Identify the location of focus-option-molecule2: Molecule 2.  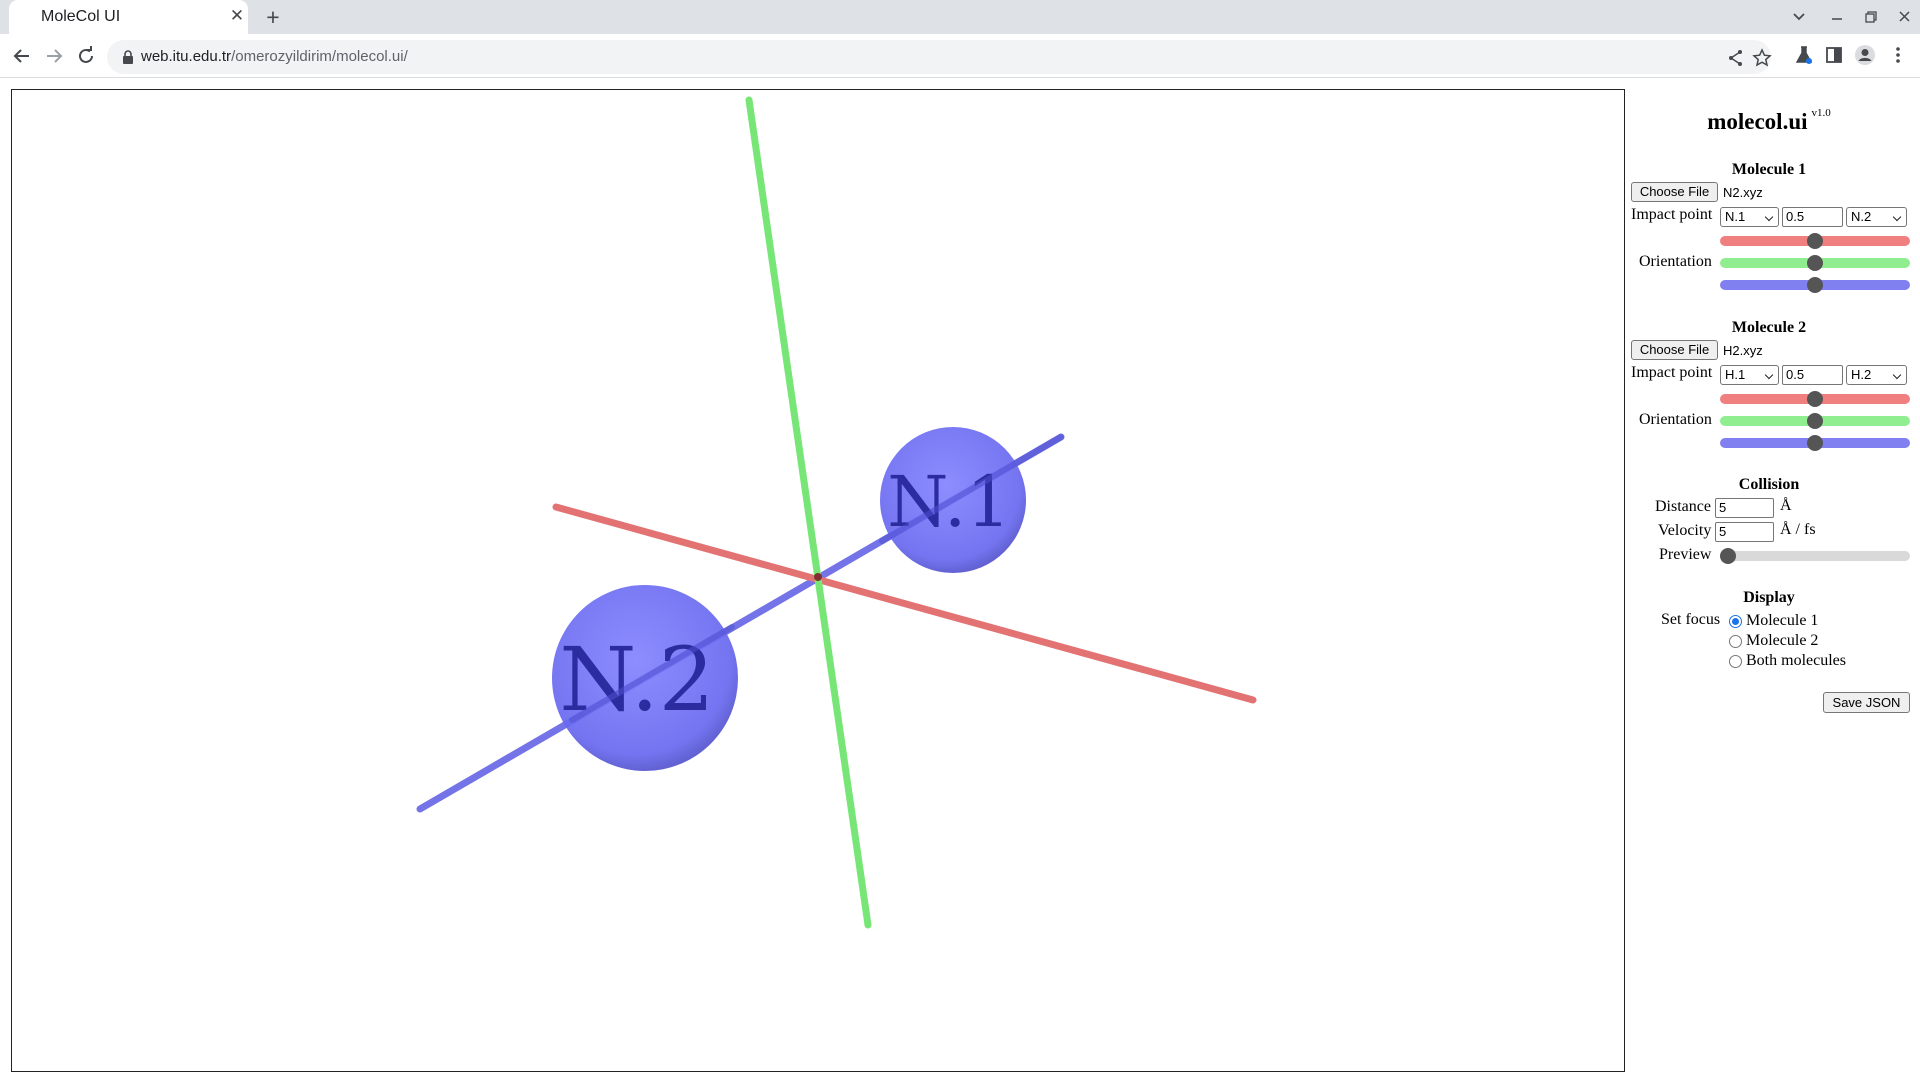
(1782, 640).